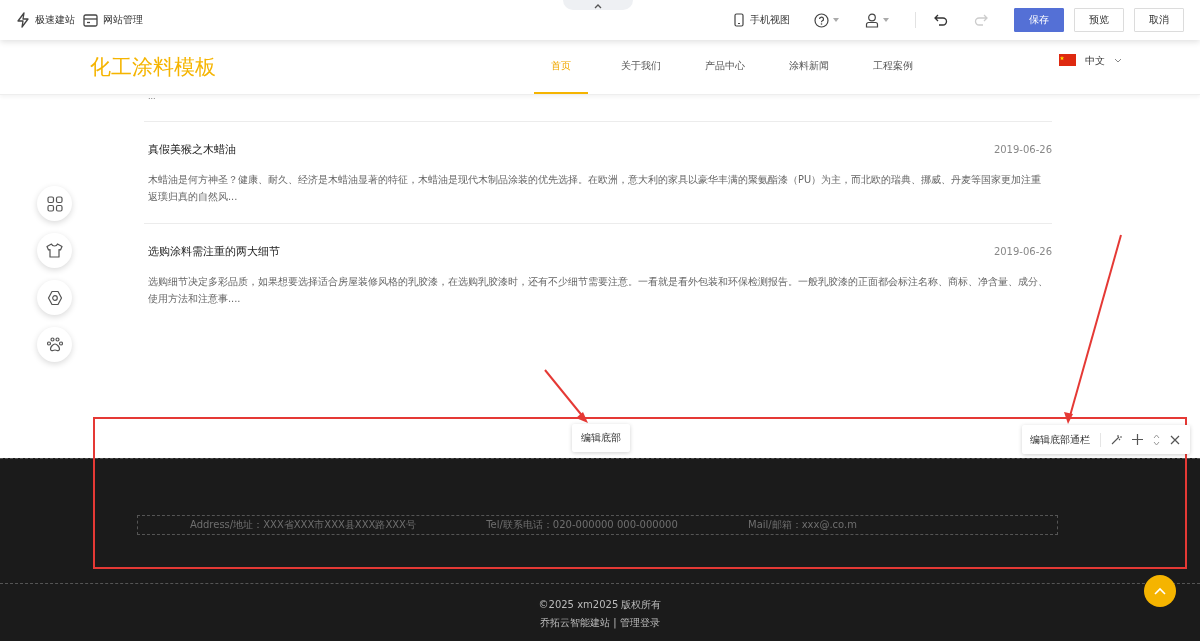 The image size is (1200, 641). Describe the element at coordinates (641, 67) in the screenshot. I see `nav-tab: 关于我们` at that location.